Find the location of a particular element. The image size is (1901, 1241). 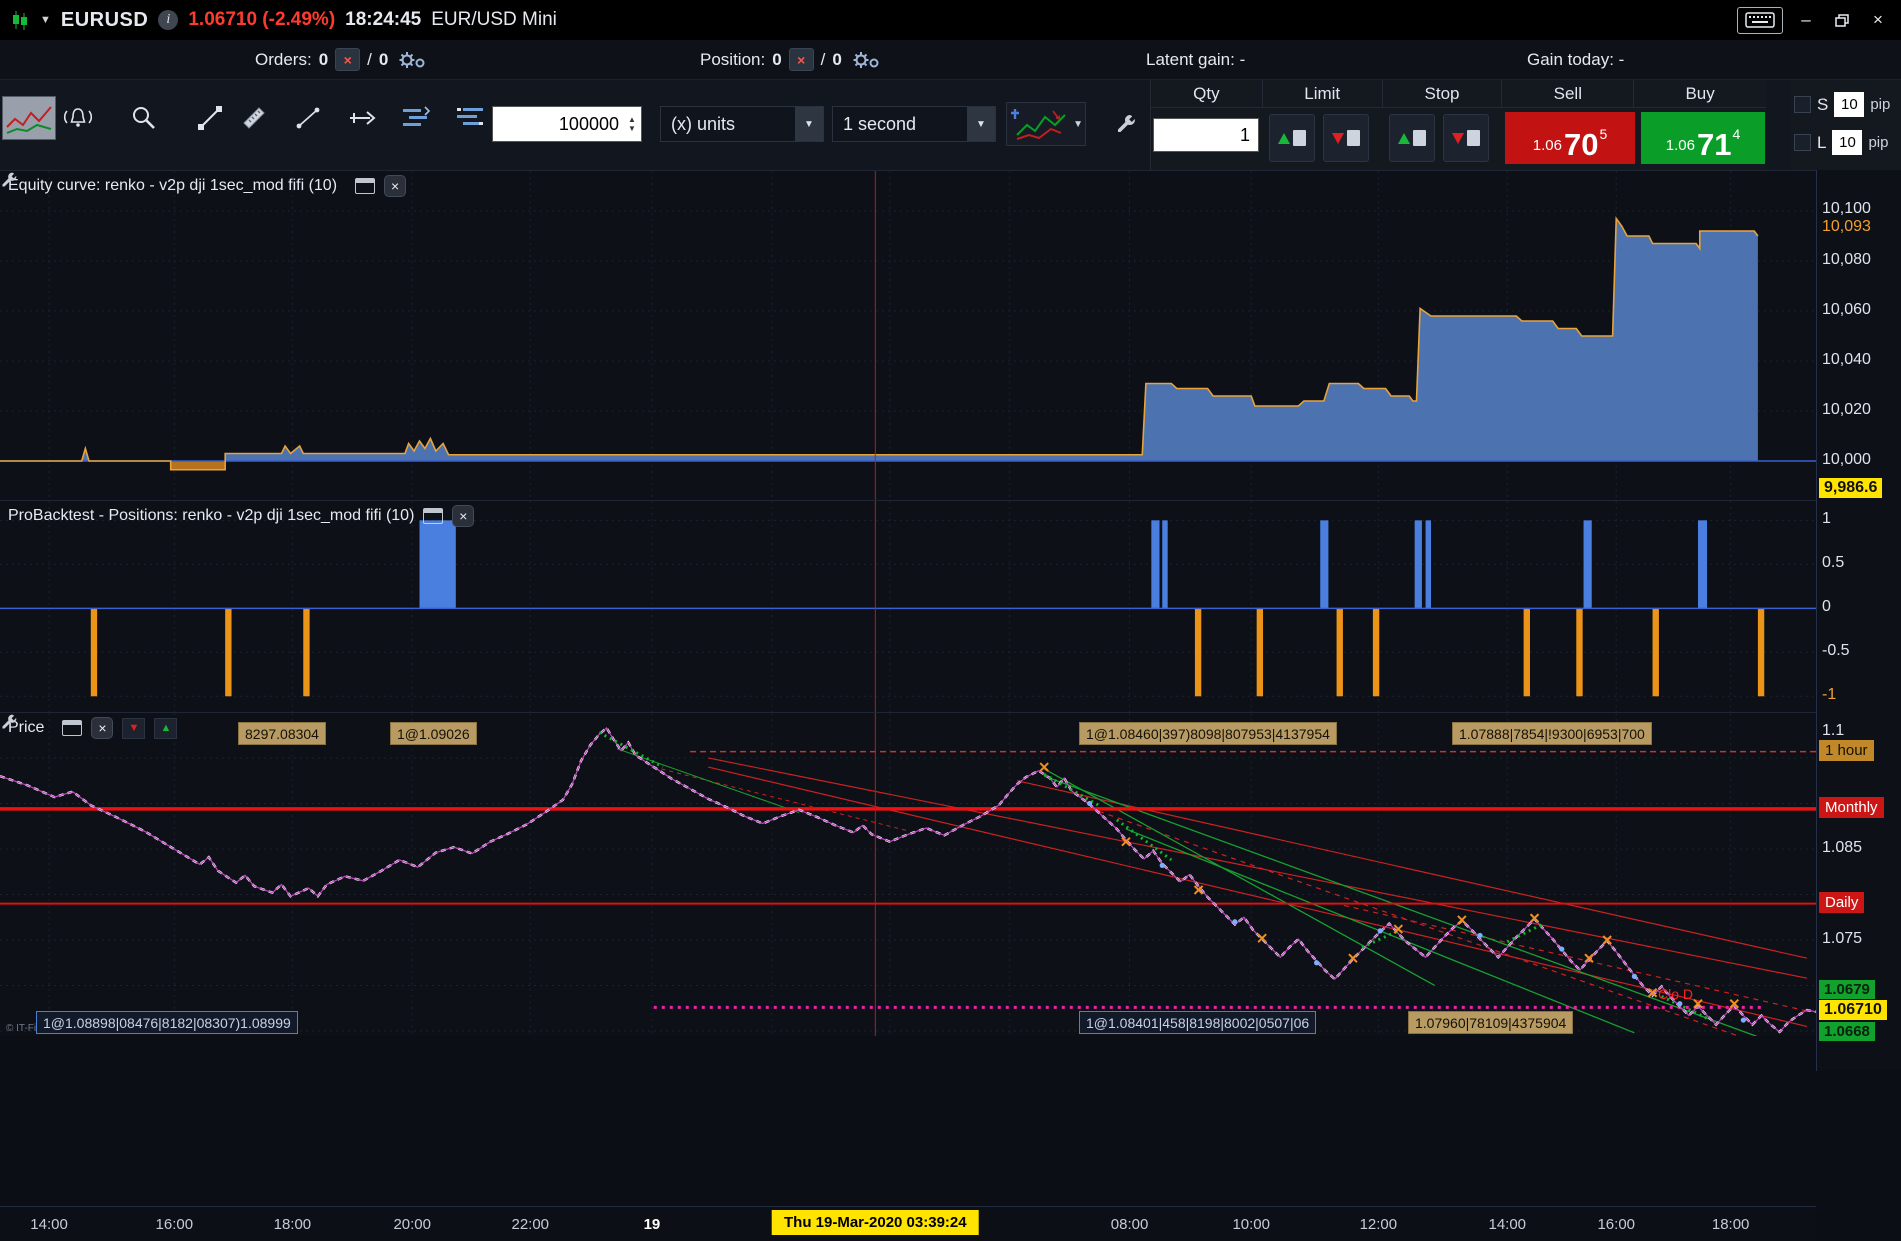

time-label: 12:00 is located at coordinates (1378, 1224).